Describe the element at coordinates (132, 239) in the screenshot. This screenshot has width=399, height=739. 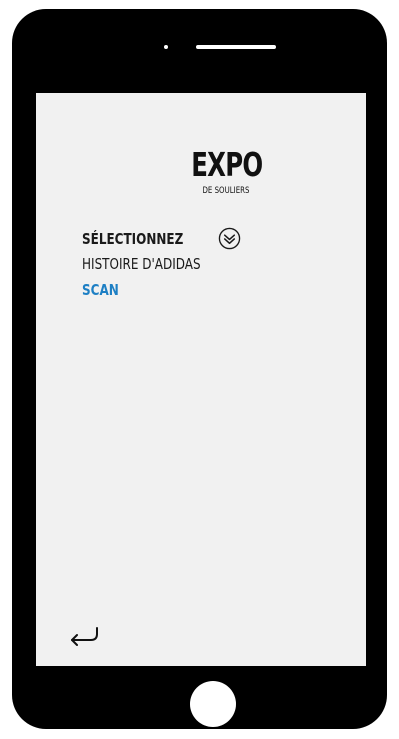
I see `menu-item-select: SÉLECTIONNEZ` at that location.